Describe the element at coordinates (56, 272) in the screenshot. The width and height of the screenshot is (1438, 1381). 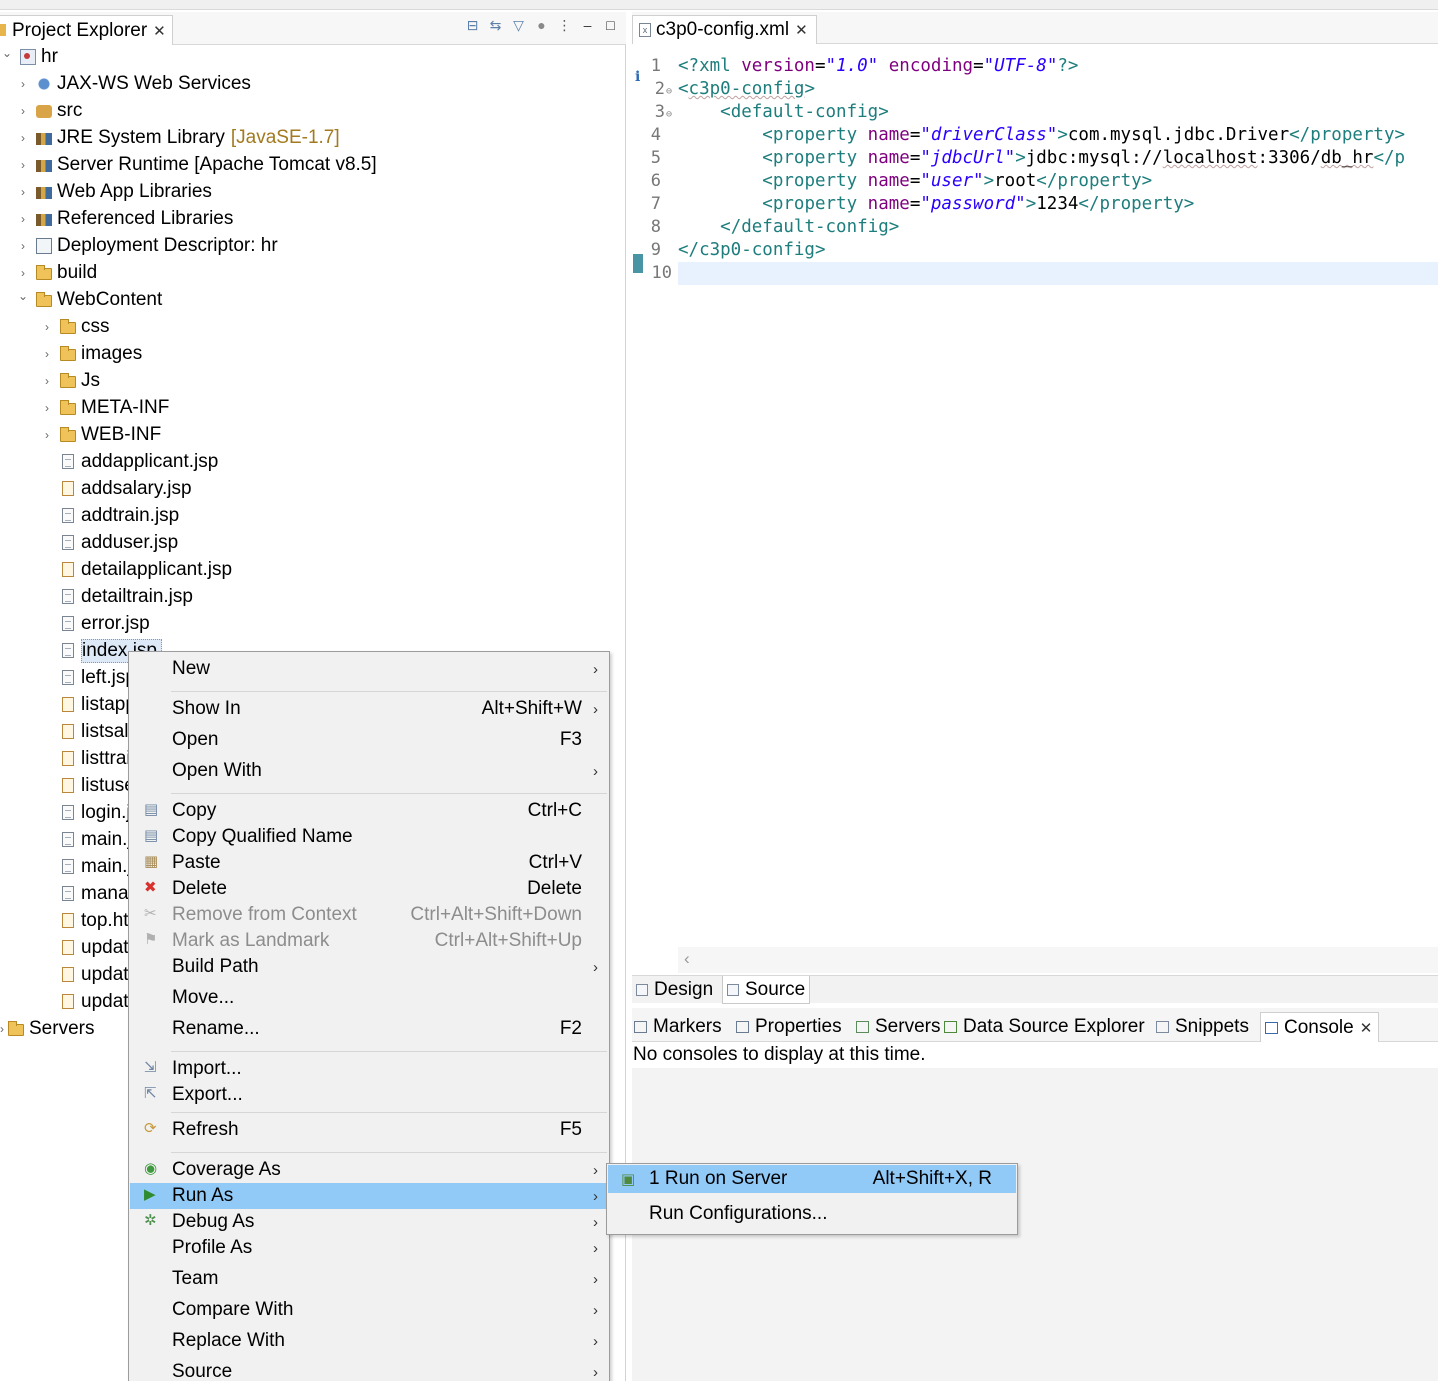
I see `tree-item: › build` at that location.